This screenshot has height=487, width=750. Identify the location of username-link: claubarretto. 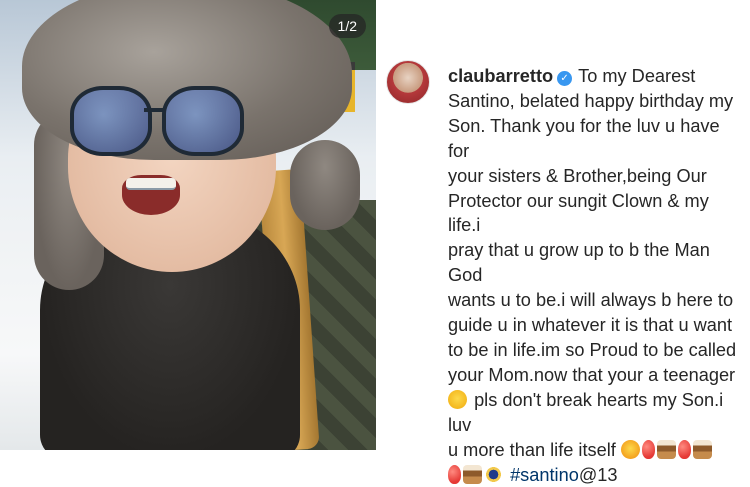
(500, 76).